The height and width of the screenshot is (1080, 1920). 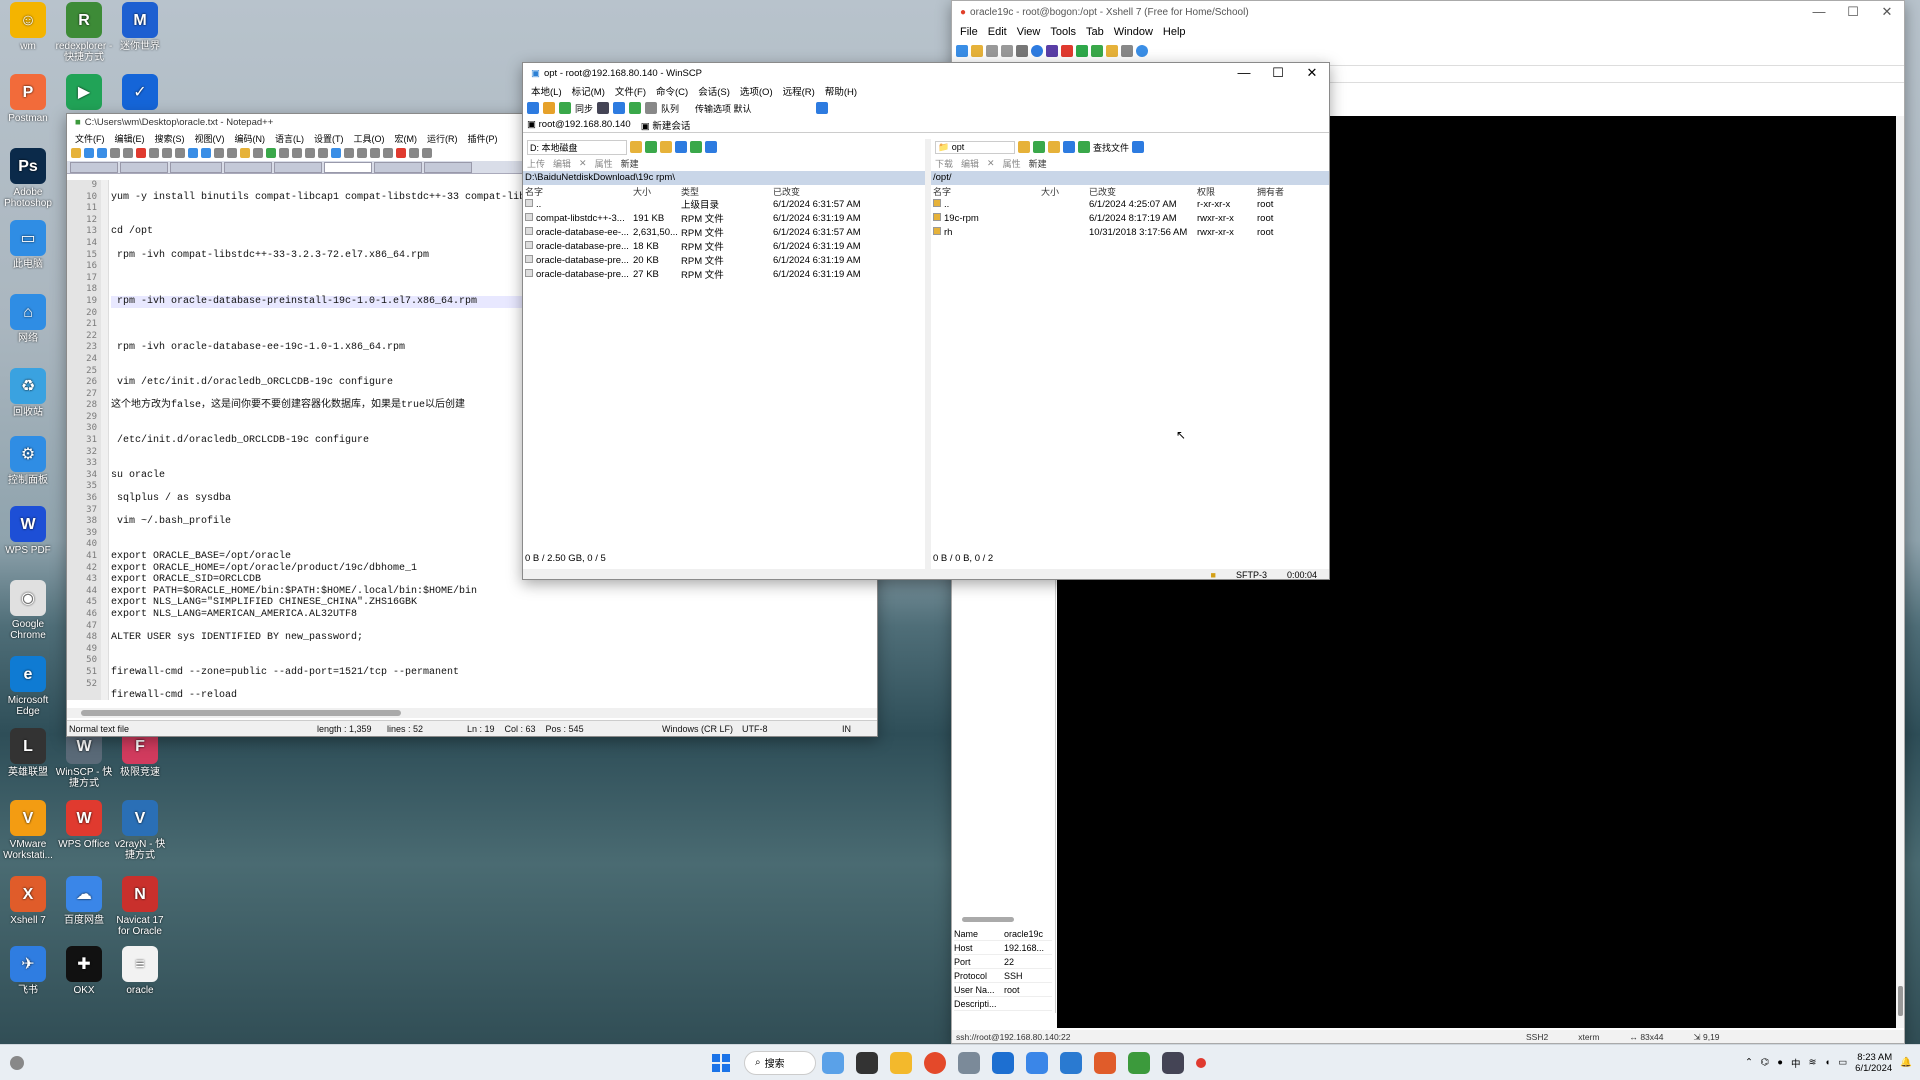 I want to click on menu-item: 设置(T), so click(x=329, y=138).